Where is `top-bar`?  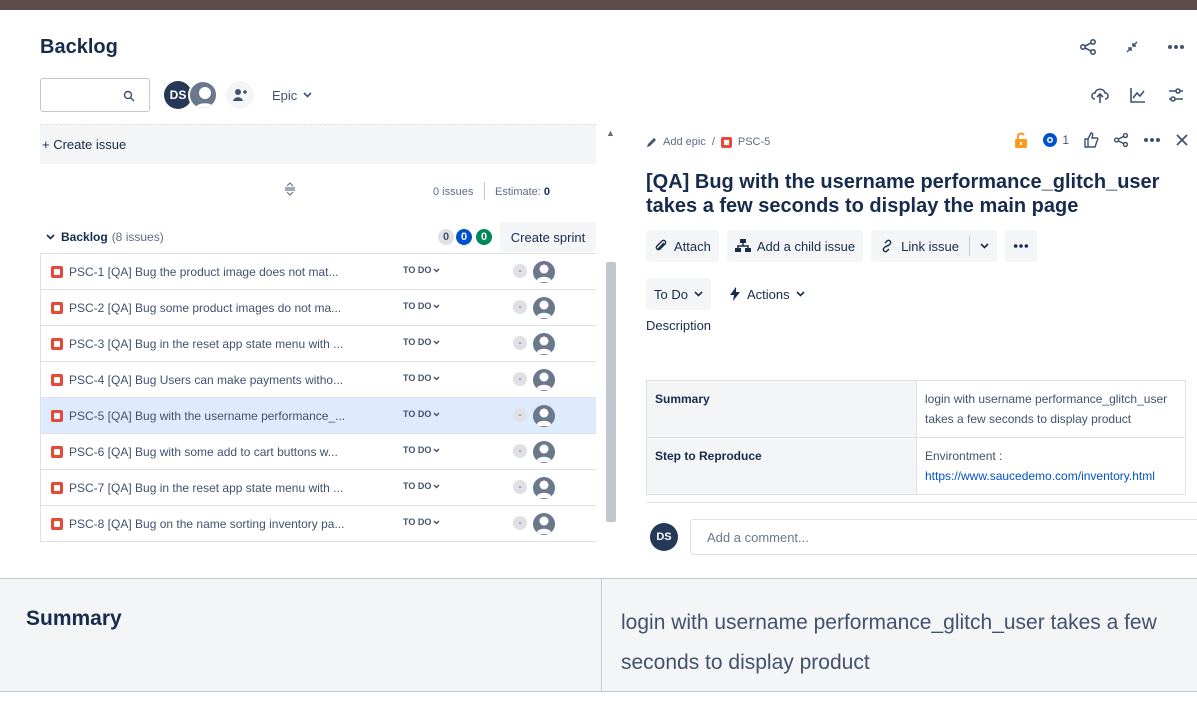
top-bar is located at coordinates (598, 5).